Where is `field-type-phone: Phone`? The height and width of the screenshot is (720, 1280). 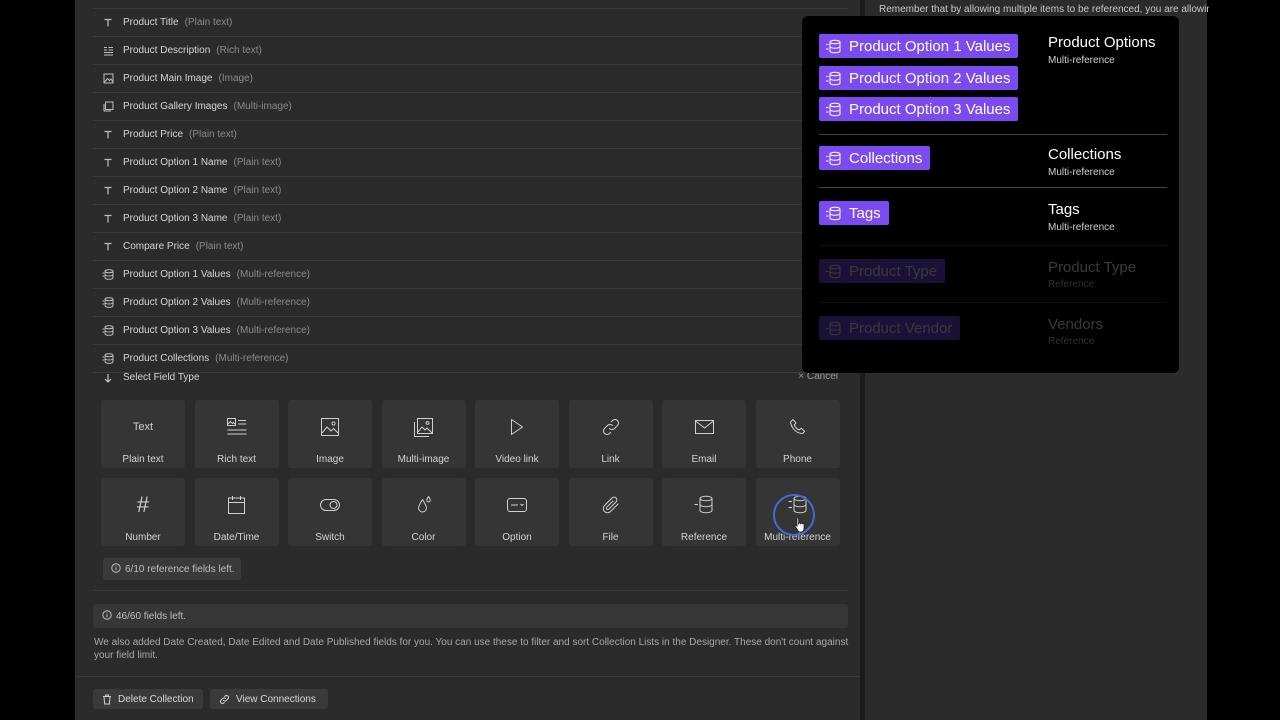
field-type-phone: Phone is located at coordinates (797, 434).